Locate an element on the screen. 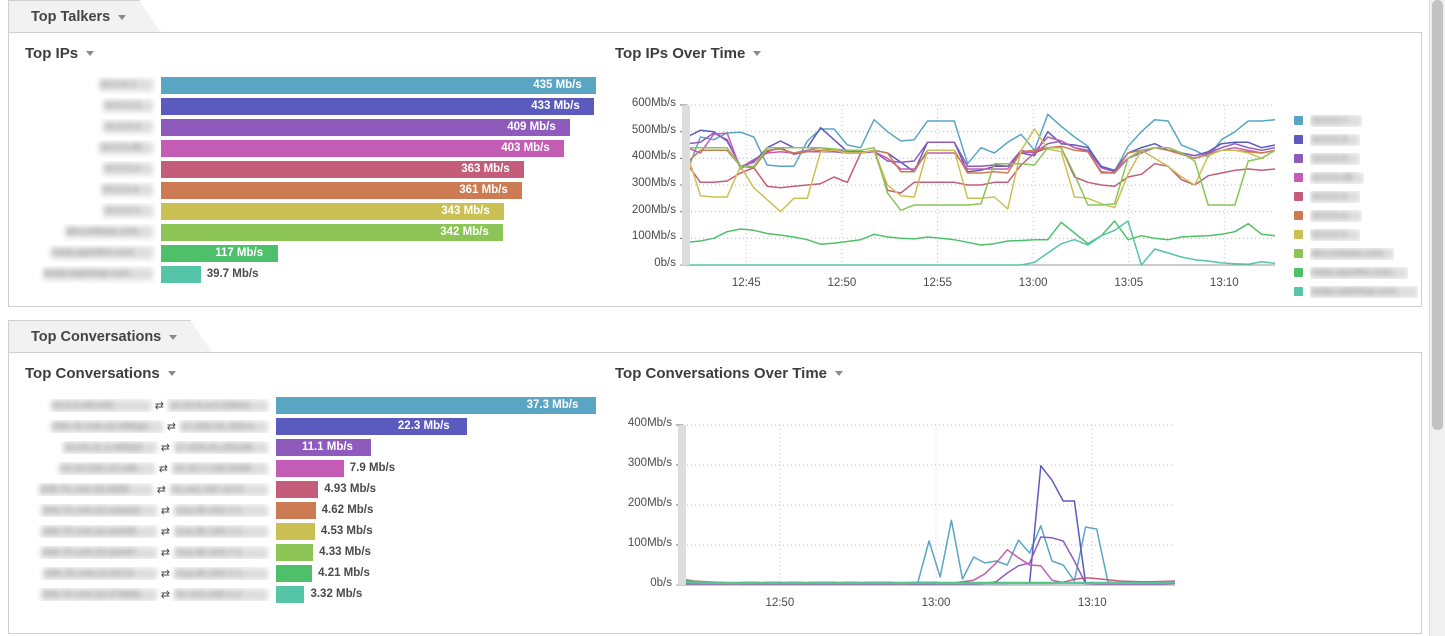 The height and width of the screenshot is (636, 1445). legend-item: 10.0.0.7 is located at coordinates (1361, 120).